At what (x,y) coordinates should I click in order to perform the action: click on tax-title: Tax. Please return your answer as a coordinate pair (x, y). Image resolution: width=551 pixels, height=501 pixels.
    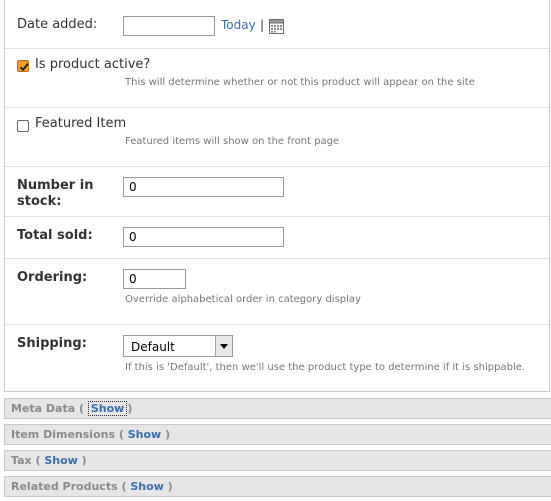
    Looking at the image, I should click on (21, 460).